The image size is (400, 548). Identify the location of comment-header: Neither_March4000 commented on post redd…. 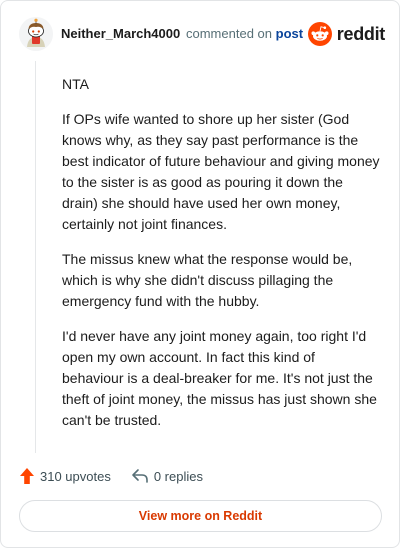
(202, 34).